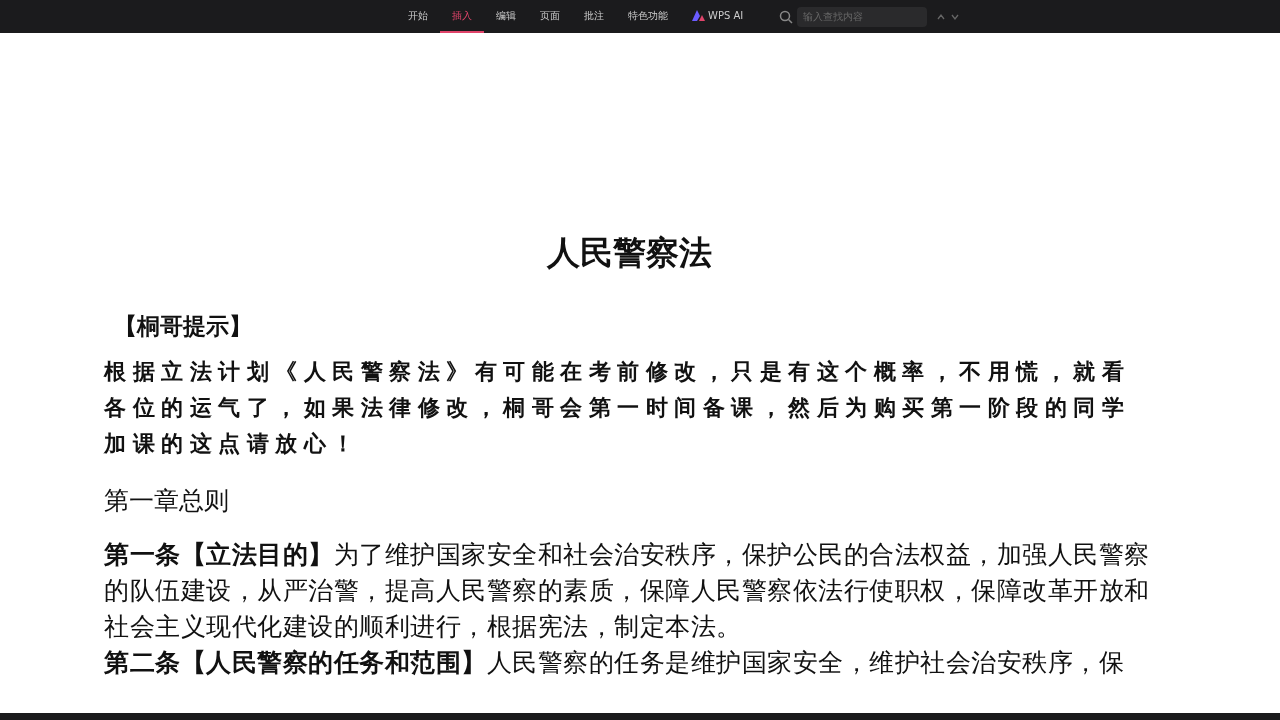  Describe the element at coordinates (167, 501) in the screenshot. I see `chapter-heading: 第一章总则` at that location.